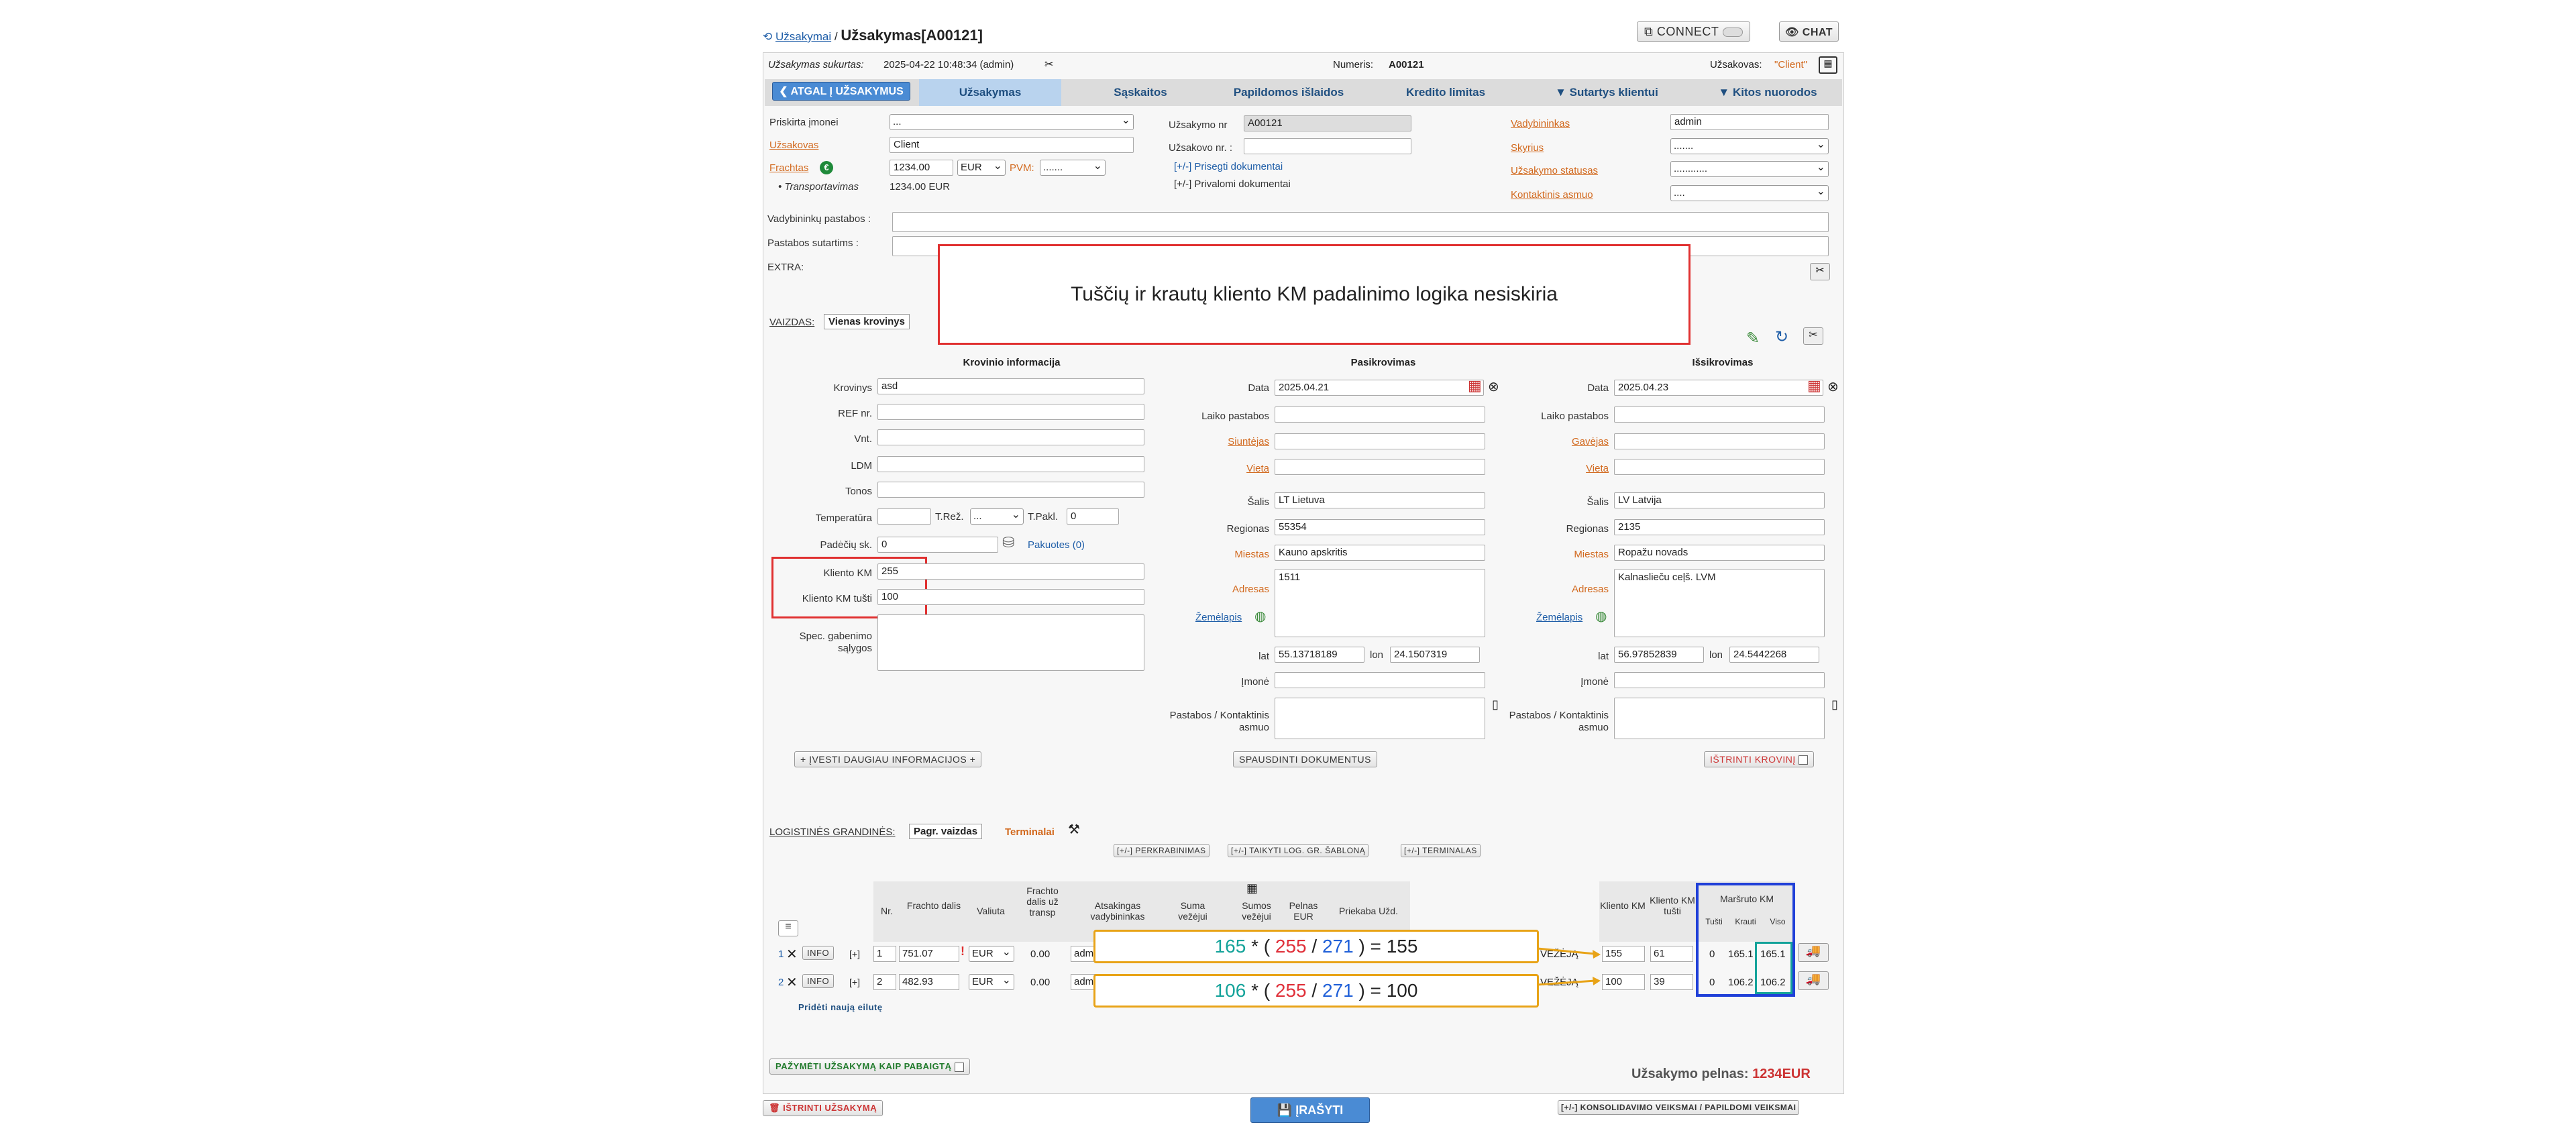  What do you see at coordinates (1560, 441) in the screenshot?
I see `receiver-label: Gavėjas` at bounding box center [1560, 441].